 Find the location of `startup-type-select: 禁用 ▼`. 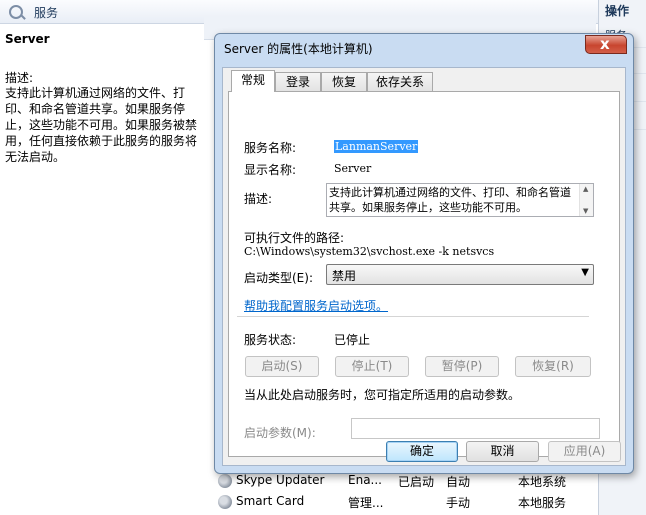

startup-type-select: 禁用 ▼ is located at coordinates (460, 274).